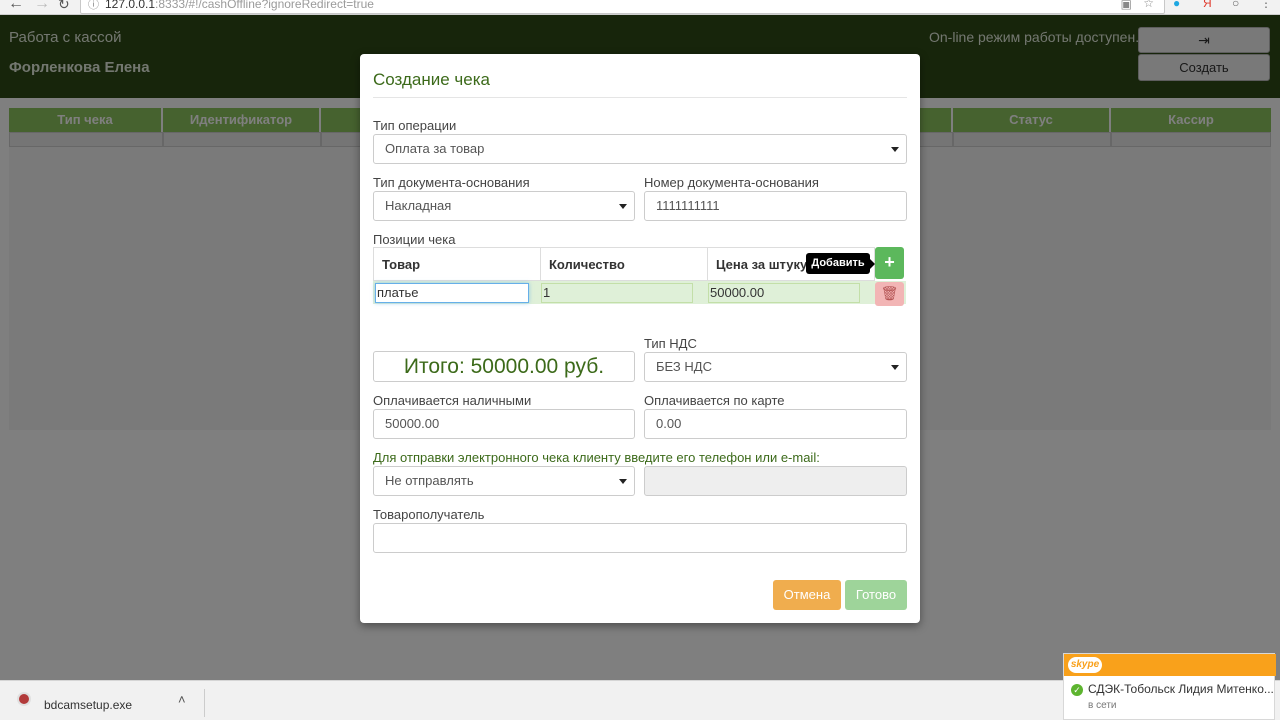  I want to click on cash-input: 50000.00, so click(504, 424).